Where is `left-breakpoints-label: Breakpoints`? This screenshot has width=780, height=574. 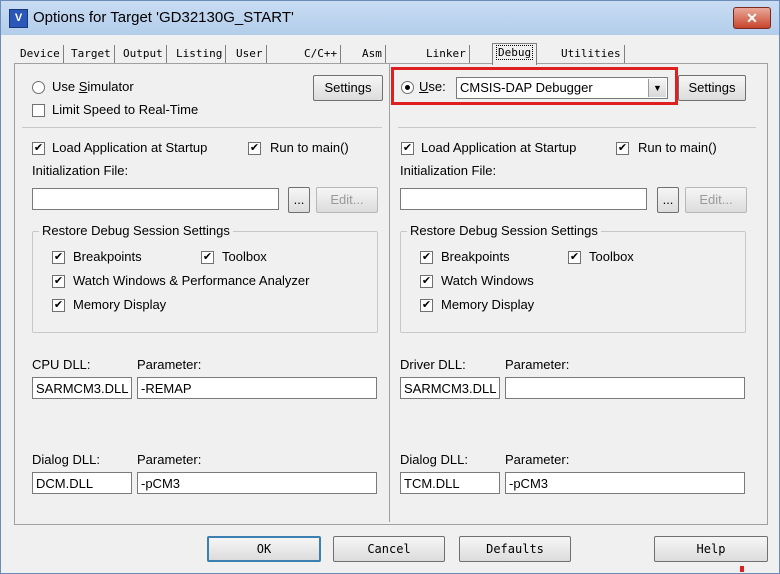
left-breakpoints-label: Breakpoints is located at coordinates (107, 256).